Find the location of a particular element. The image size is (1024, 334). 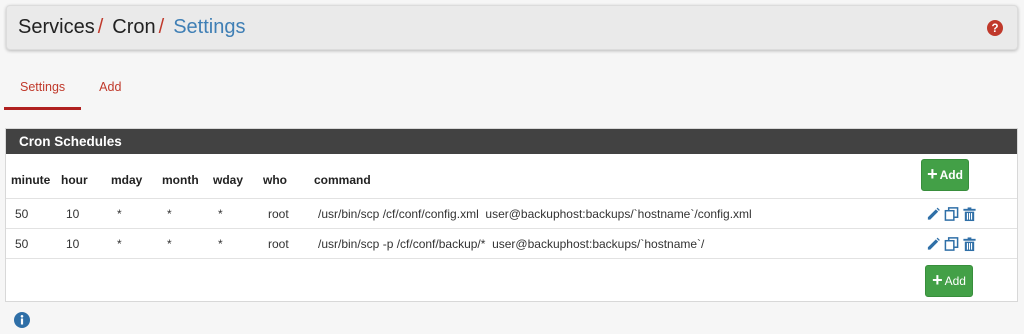

column-header-hour: hour is located at coordinates (74, 180).